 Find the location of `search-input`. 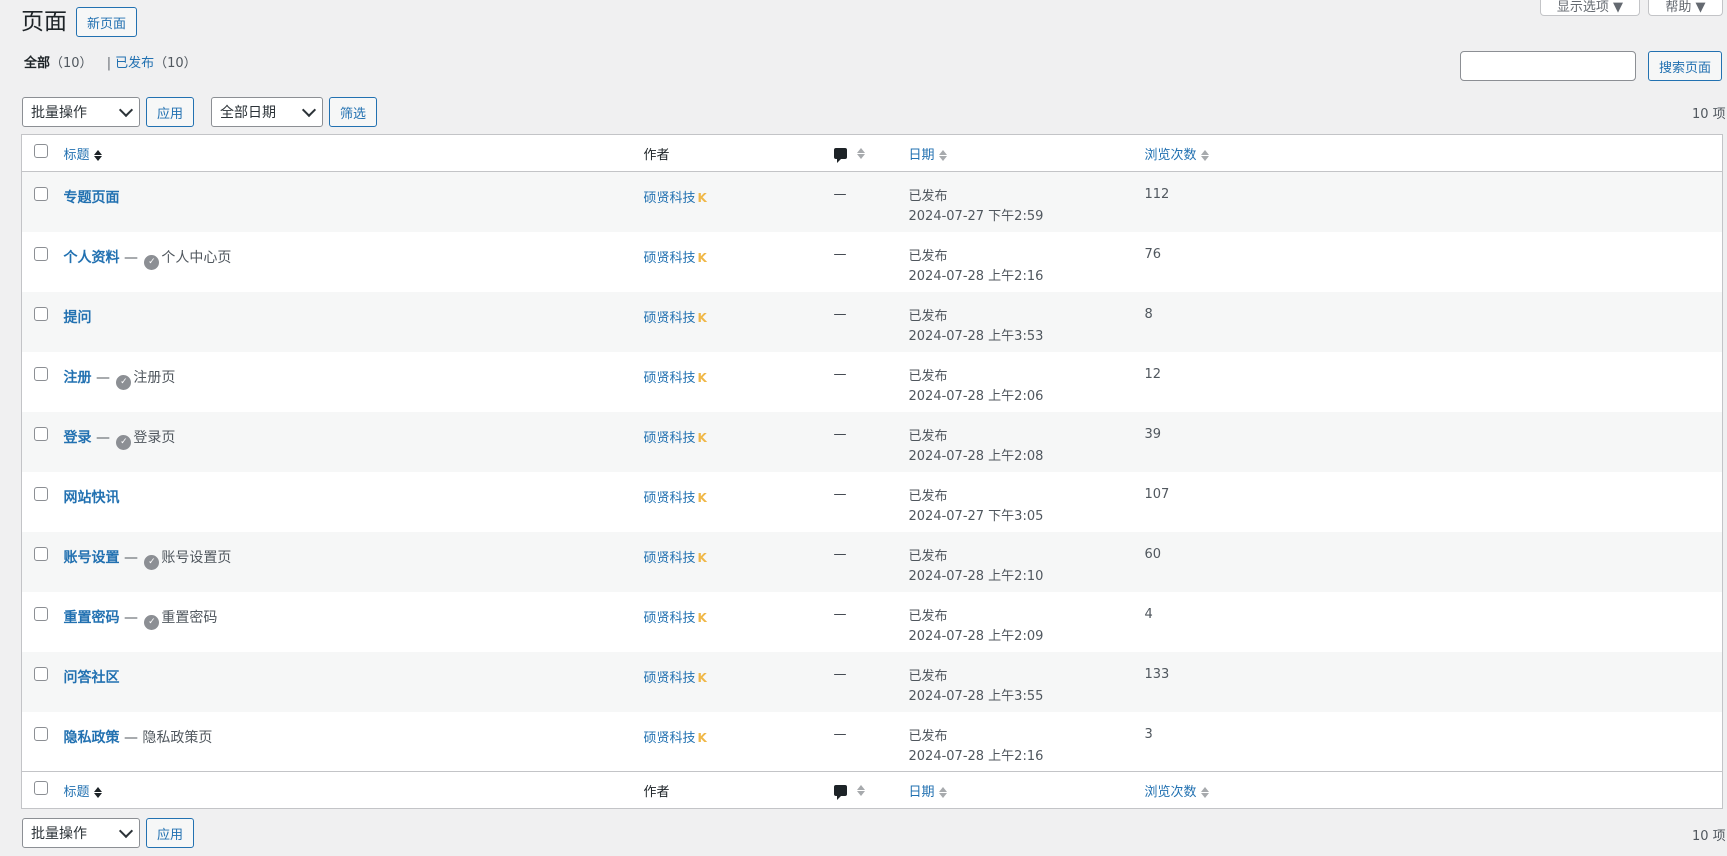

search-input is located at coordinates (1548, 66).